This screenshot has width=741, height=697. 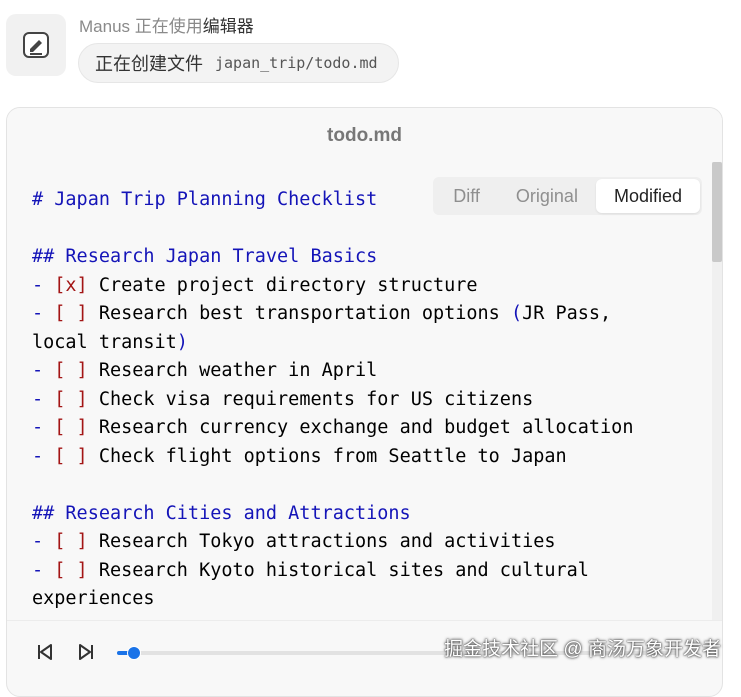 I want to click on action-file-path: japan_trip/todo.md, so click(x=296, y=63).